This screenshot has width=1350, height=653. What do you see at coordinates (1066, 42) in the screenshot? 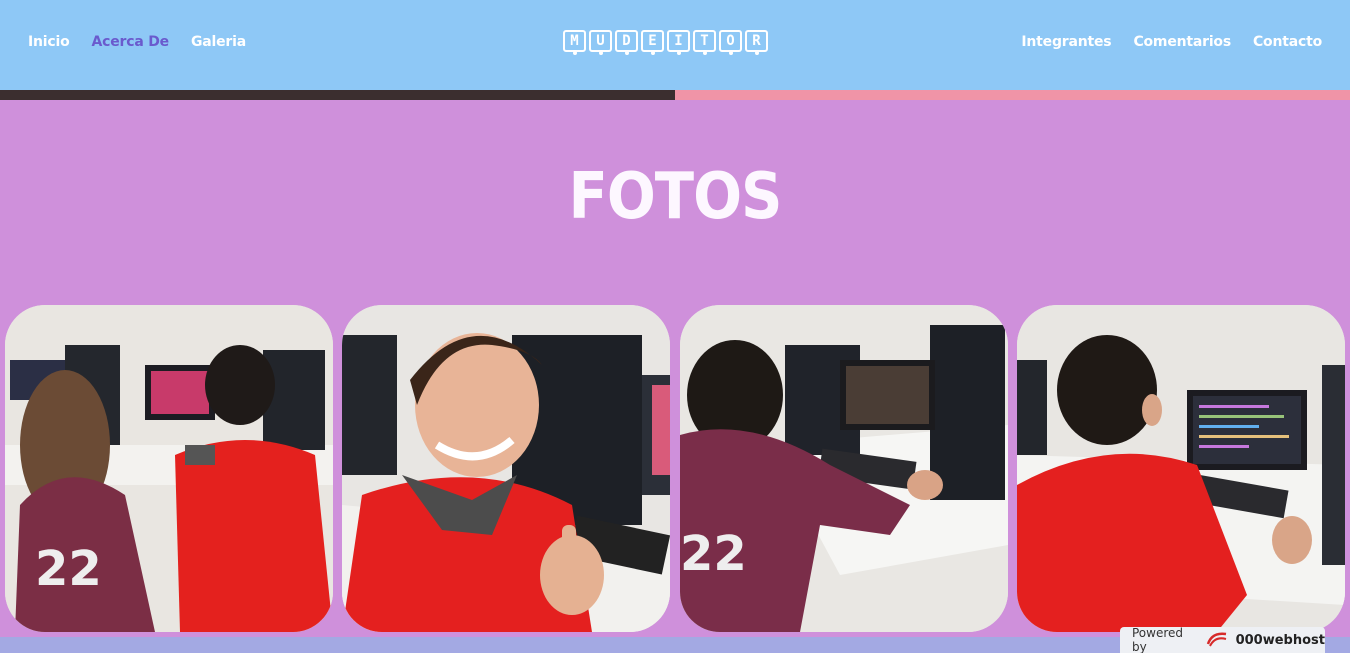
I see `nav-link-integrantes: Integrantes` at bounding box center [1066, 42].